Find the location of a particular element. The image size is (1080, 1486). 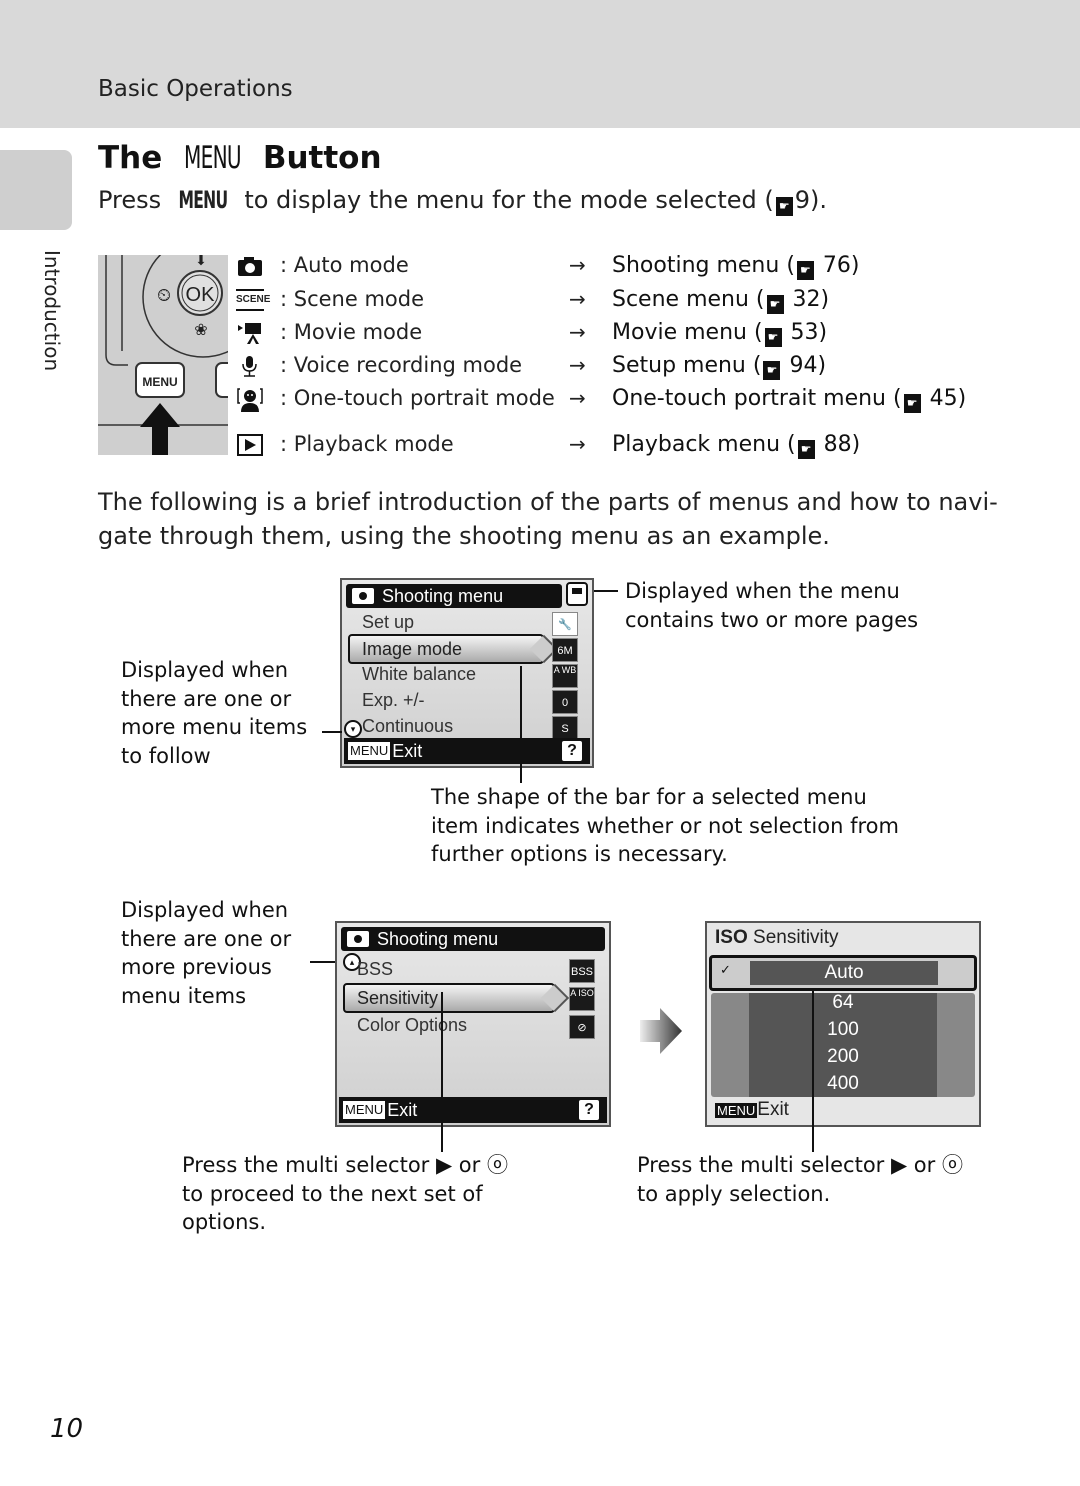

ok-button-label: OK is located at coordinates (201, 295).